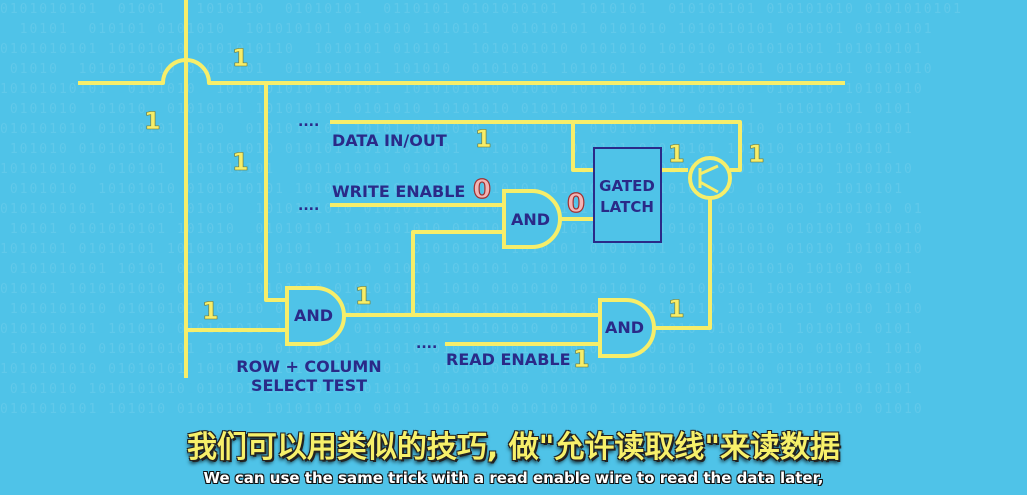  What do you see at coordinates (581, 359) in the screenshot?
I see `bit-read-enable: 1` at bounding box center [581, 359].